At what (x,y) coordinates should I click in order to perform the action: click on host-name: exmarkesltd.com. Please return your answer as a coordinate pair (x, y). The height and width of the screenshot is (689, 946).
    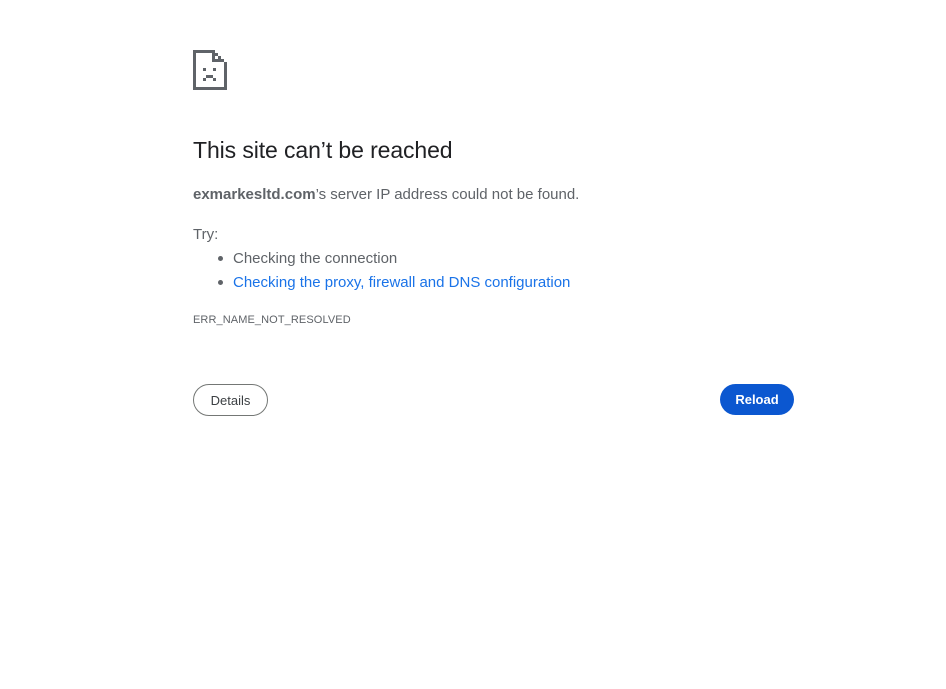
    Looking at the image, I should click on (254, 194).